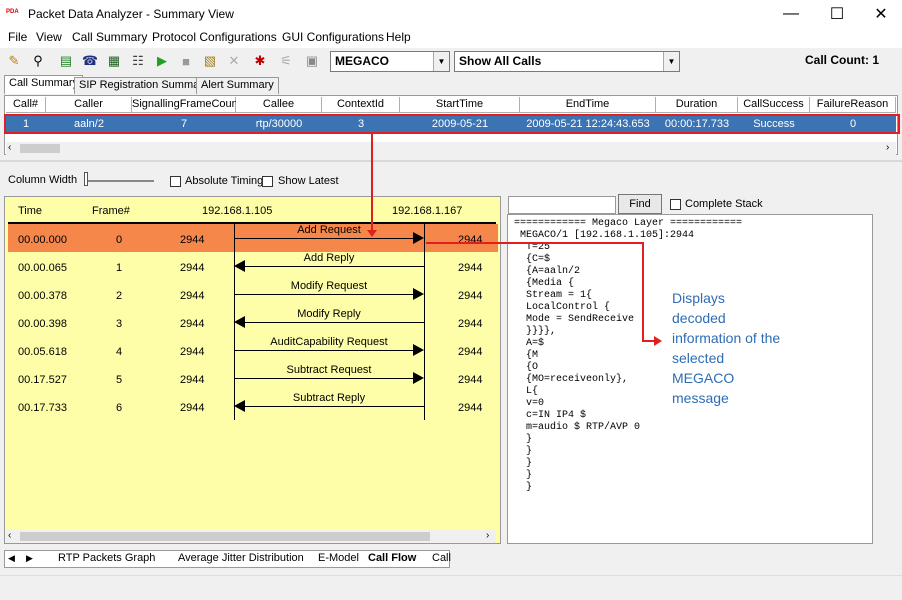 This screenshot has width=902, height=600. Describe the element at coordinates (44, 84) in the screenshot. I see `tab-call-summary: Call Summary` at that location.